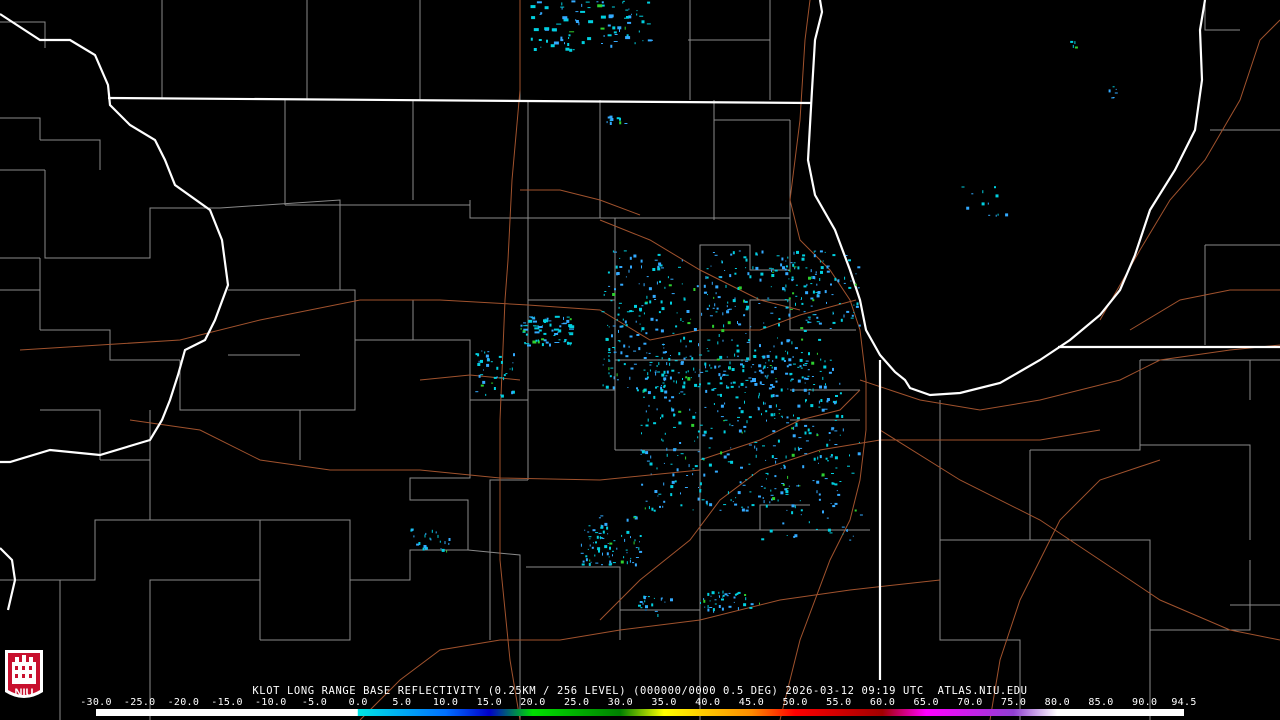 This screenshot has width=1280, height=720. What do you see at coordinates (926, 702) in the screenshot?
I see `colorbar-tick-label: 65.0` at bounding box center [926, 702].